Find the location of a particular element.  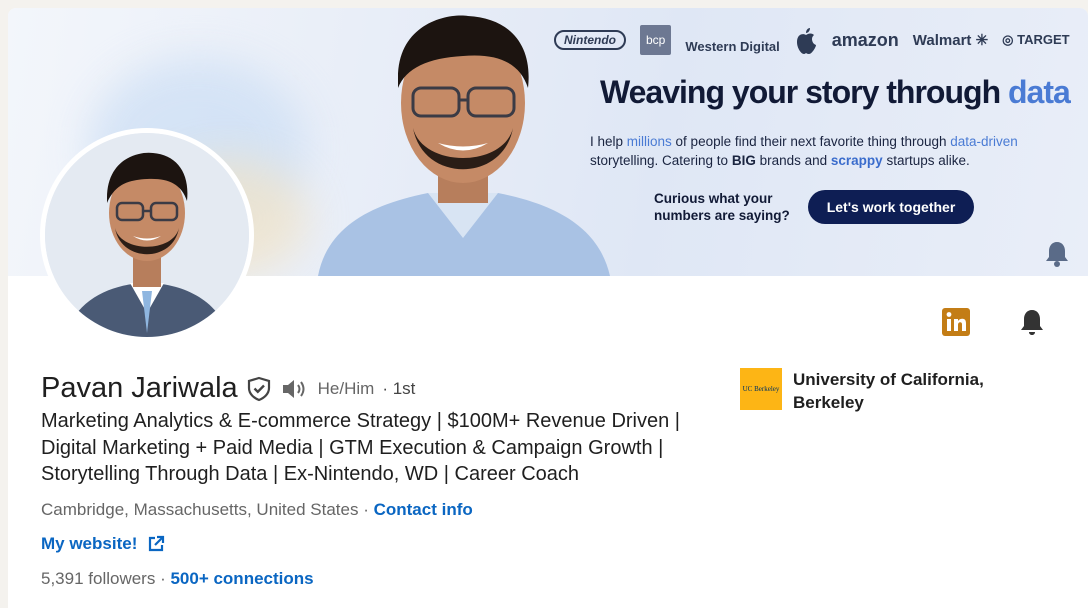

western-digital-logo: Western Digital is located at coordinates (732, 46).